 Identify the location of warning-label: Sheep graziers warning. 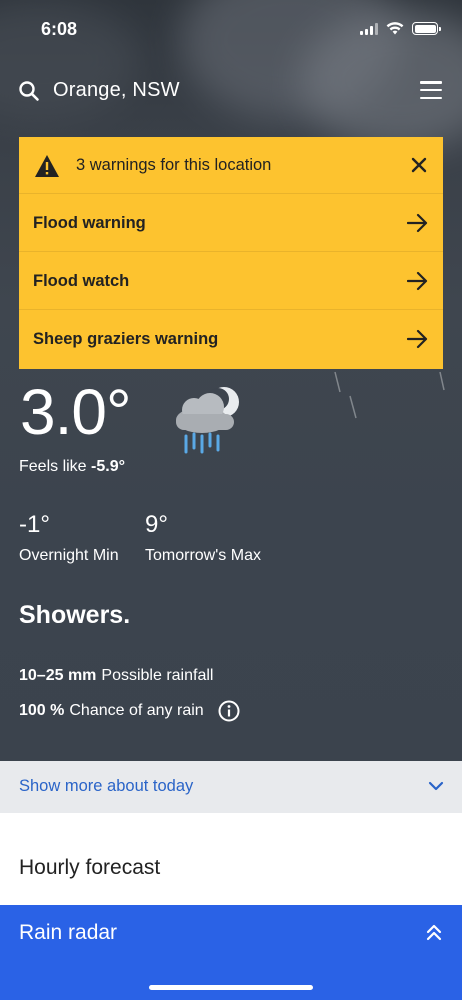
(126, 339).